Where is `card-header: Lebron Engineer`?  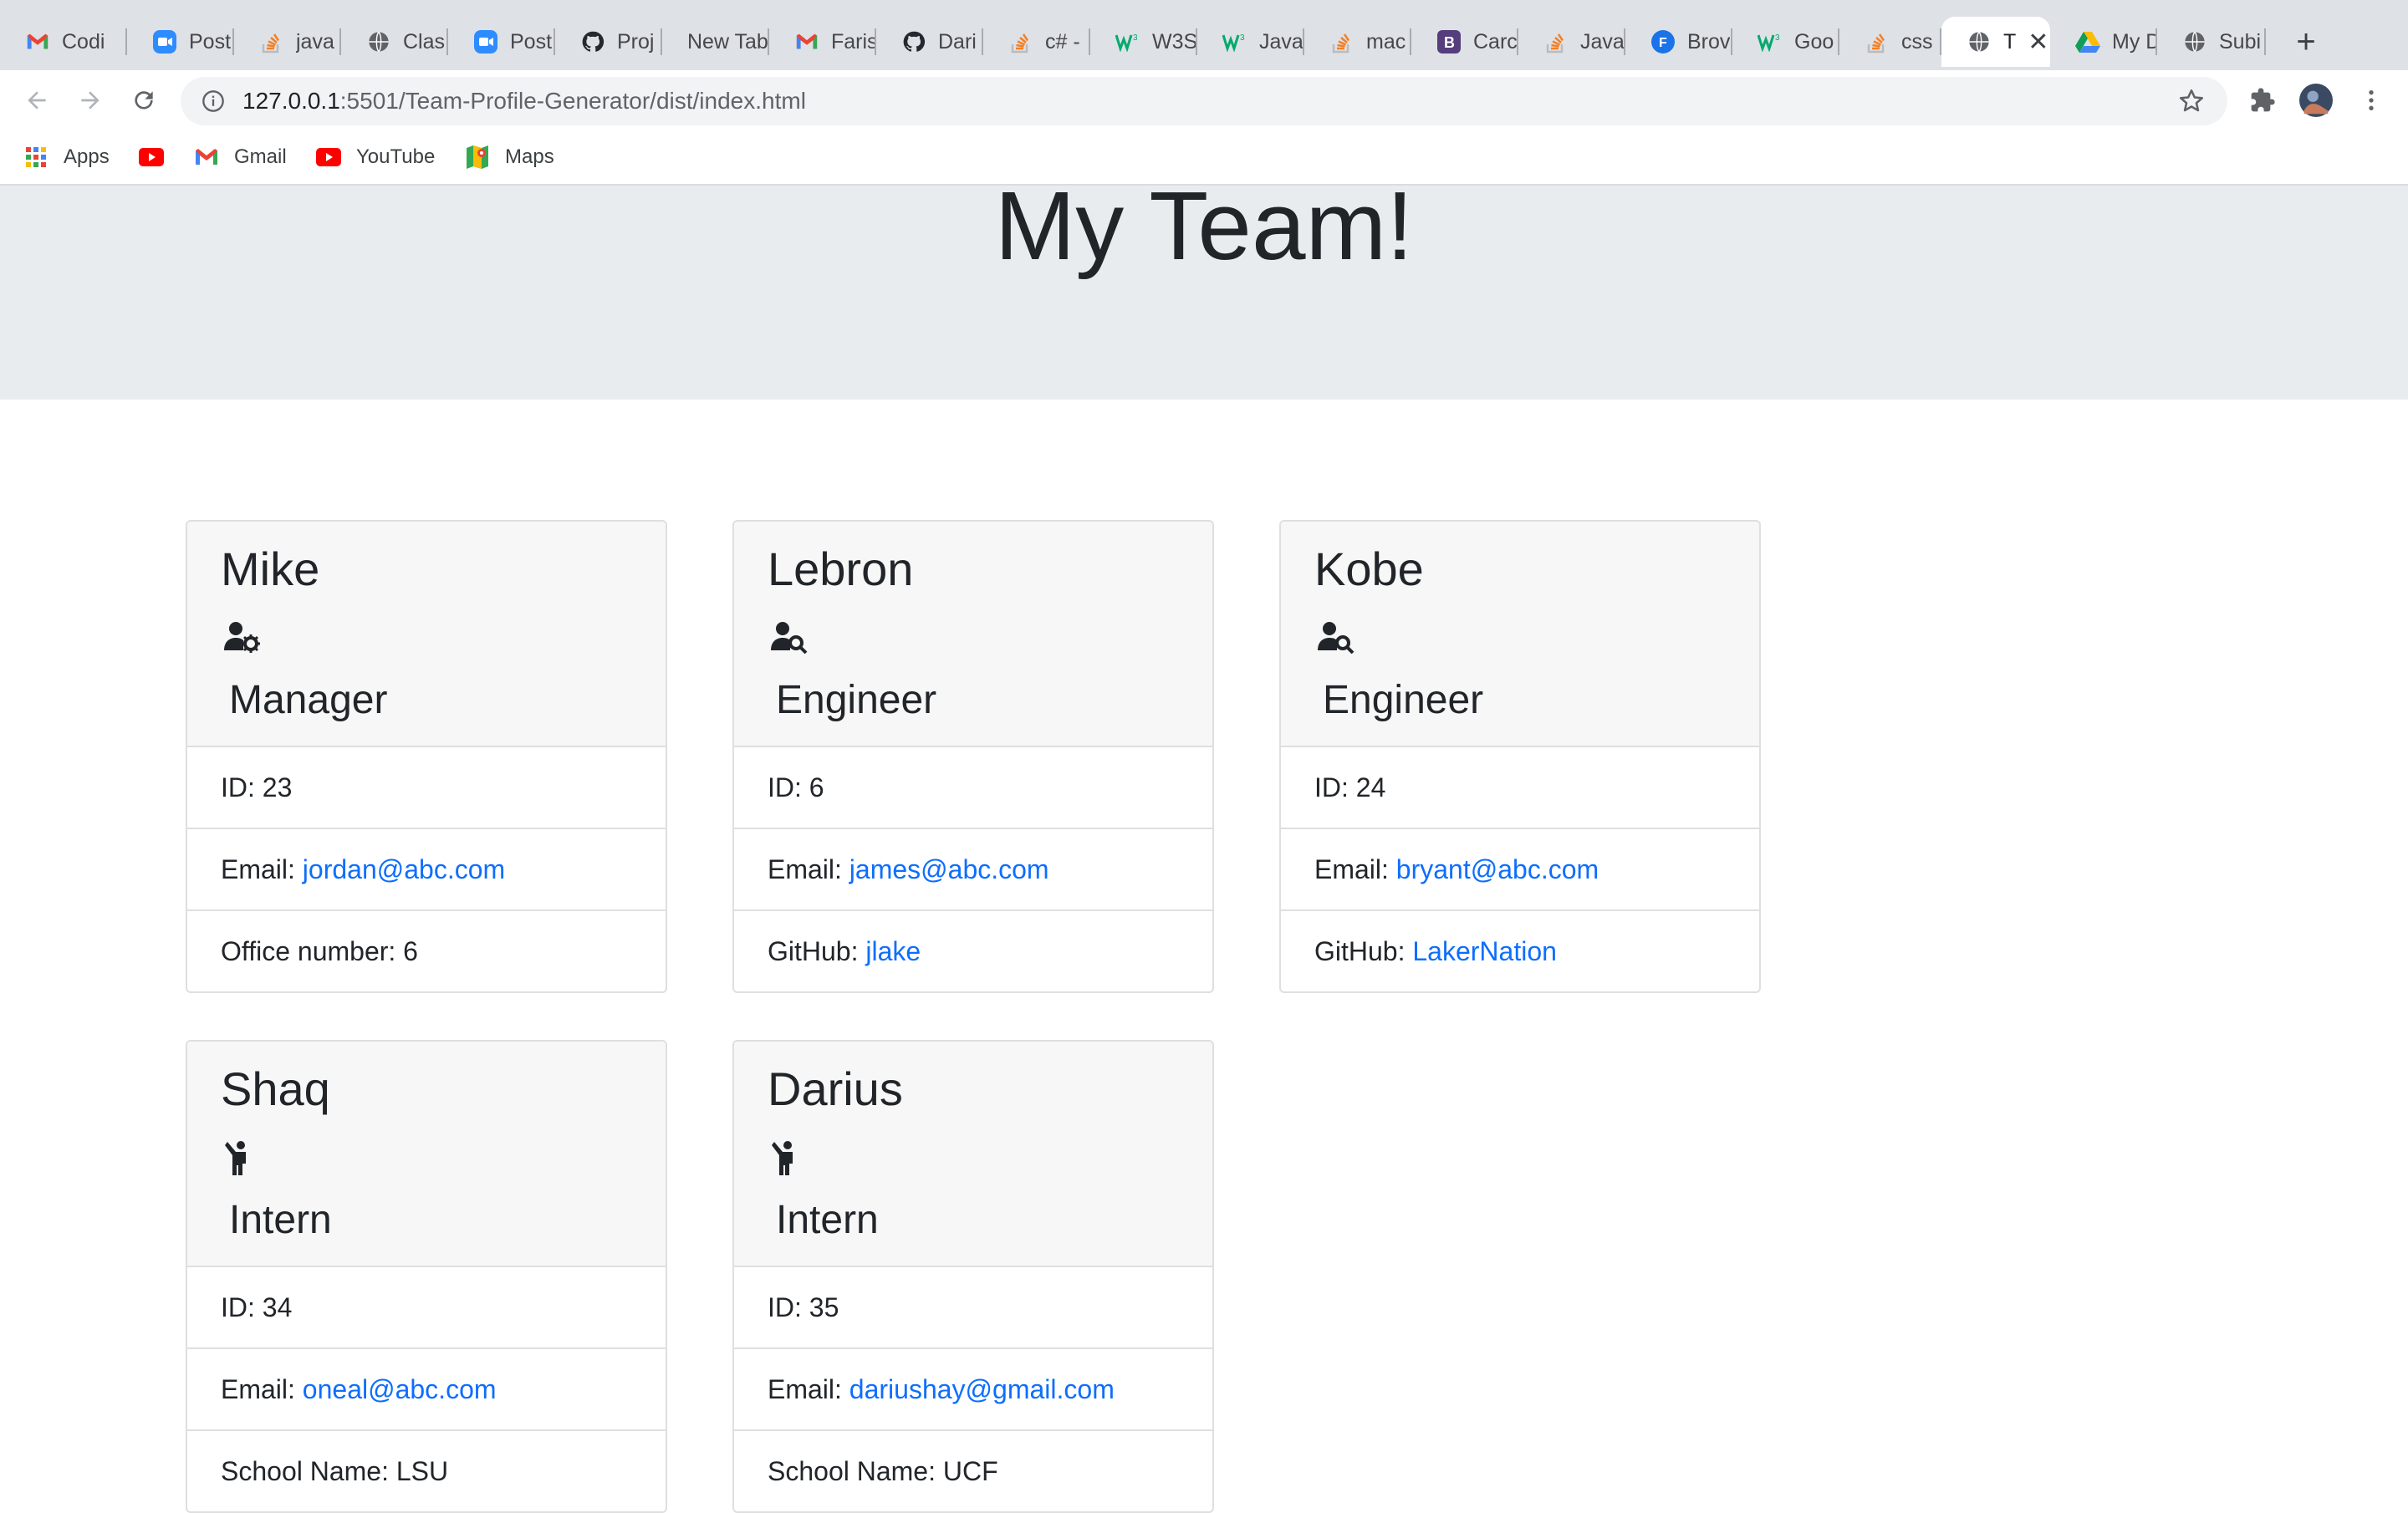
card-header: Lebron Engineer is located at coordinates (973, 634).